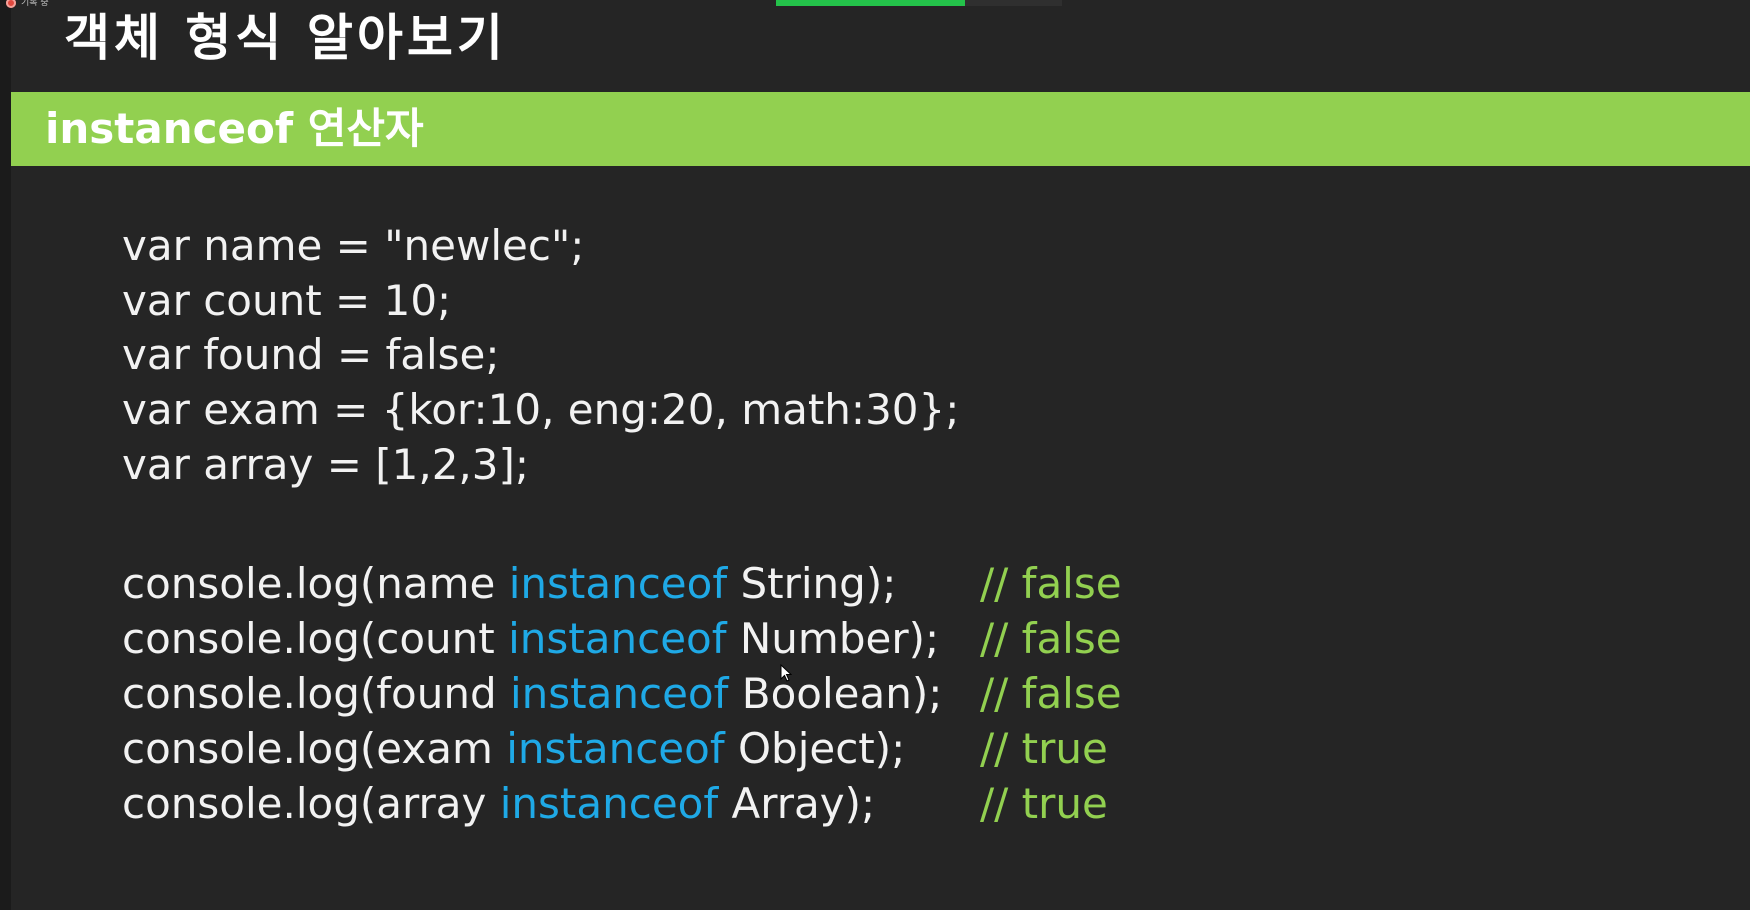 This screenshot has height=910, width=1750. I want to click on code-text: Array);, so click(797, 803).